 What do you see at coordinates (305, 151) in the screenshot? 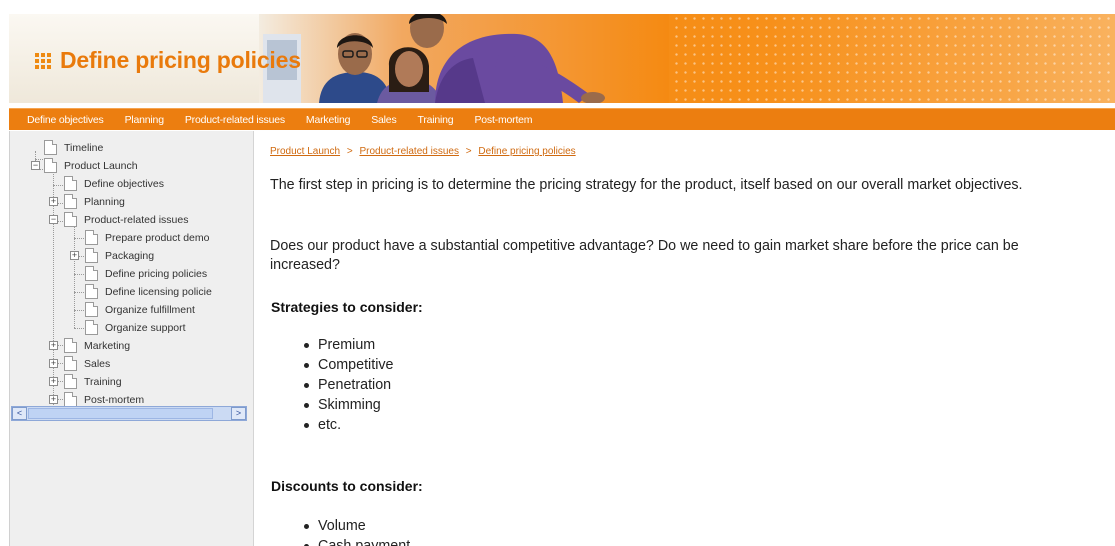
I see `breadcrumb-product-launch: Product Launch` at bounding box center [305, 151].